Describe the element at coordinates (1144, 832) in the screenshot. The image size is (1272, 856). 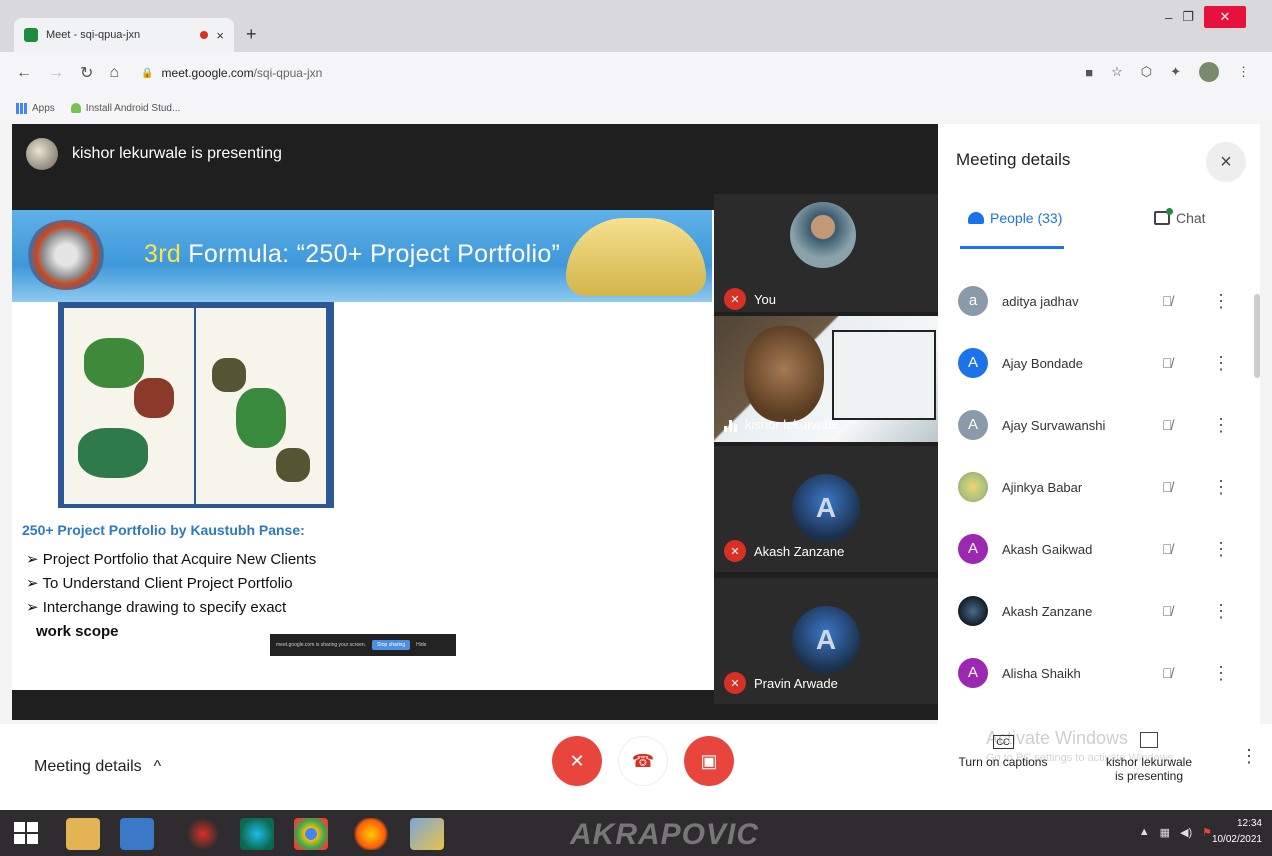
I see `tray-expand-icon: ▲` at that location.